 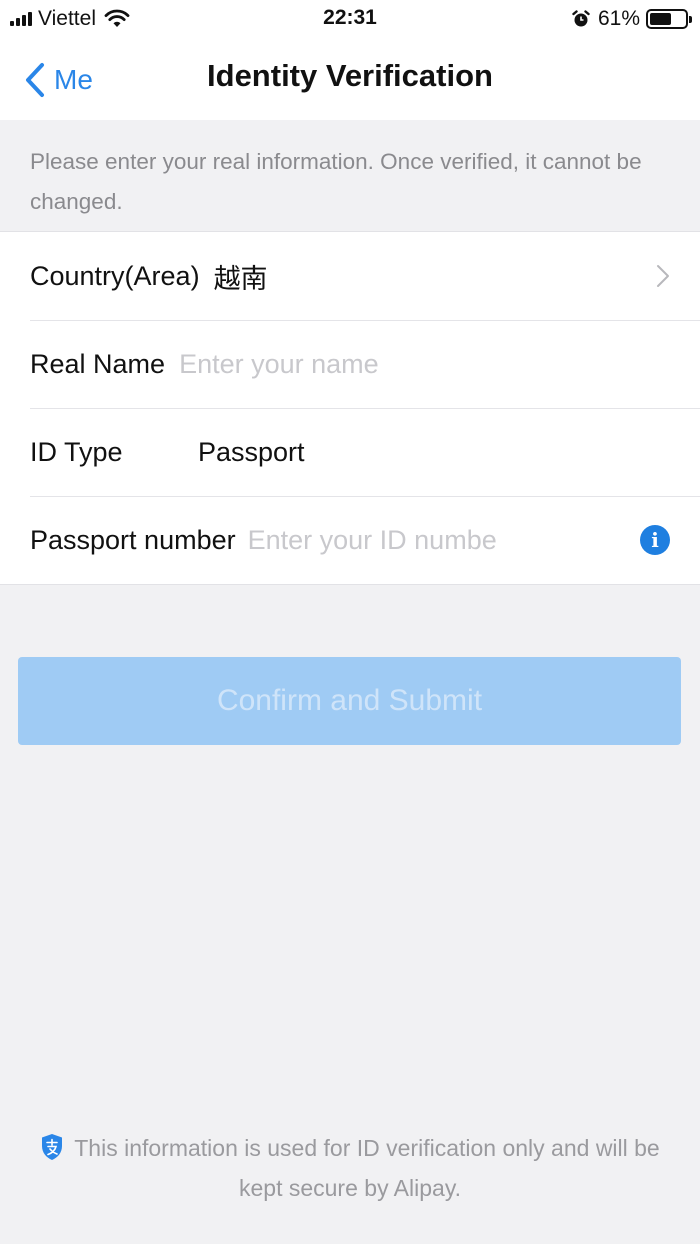 What do you see at coordinates (350, 276) in the screenshot?
I see `country-row: Country(Area) 越南` at bounding box center [350, 276].